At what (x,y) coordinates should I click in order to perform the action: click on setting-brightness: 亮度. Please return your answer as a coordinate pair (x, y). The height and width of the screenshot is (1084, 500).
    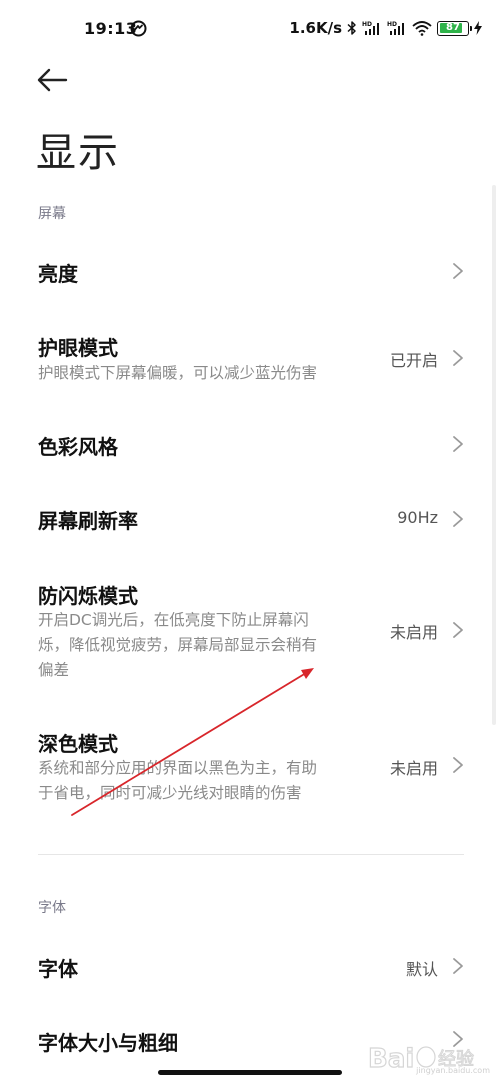
    Looking at the image, I should click on (250, 271).